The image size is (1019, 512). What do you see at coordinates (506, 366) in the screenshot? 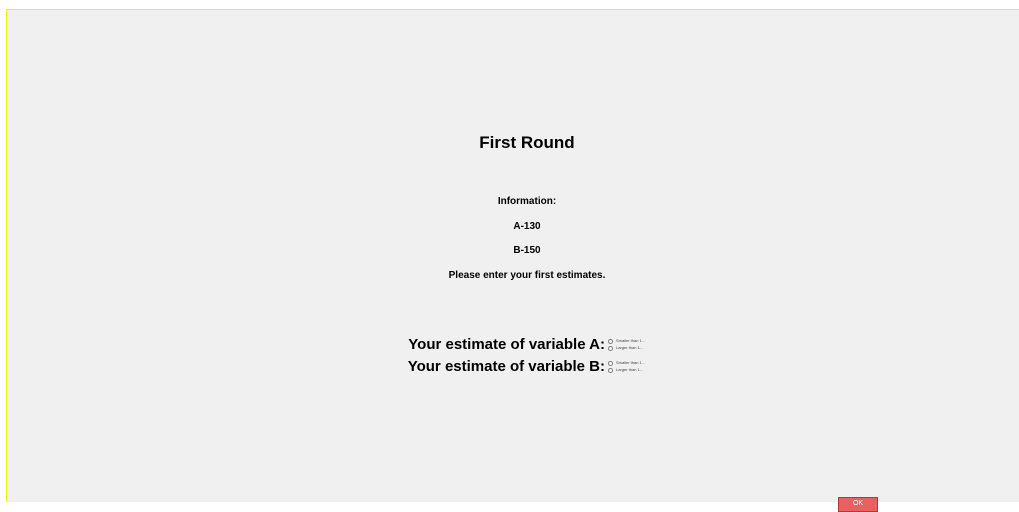
I see `estimate-label-b: Your estimate of variable B:` at bounding box center [506, 366].